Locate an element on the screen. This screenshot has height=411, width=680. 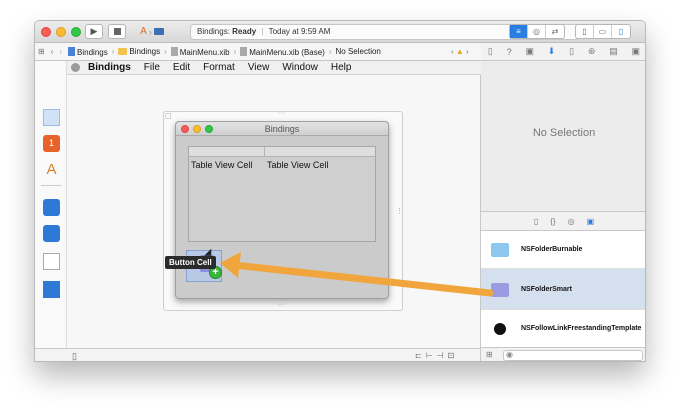
list-item-label: NSFollowLinkFreestandingTemplate is located at coordinates (581, 328).